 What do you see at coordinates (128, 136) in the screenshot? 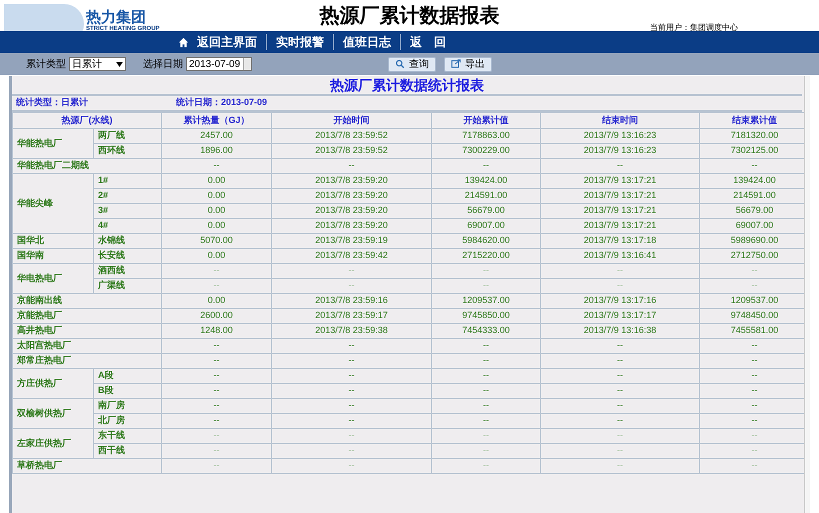
I see `line-name: 两厂线` at bounding box center [128, 136].